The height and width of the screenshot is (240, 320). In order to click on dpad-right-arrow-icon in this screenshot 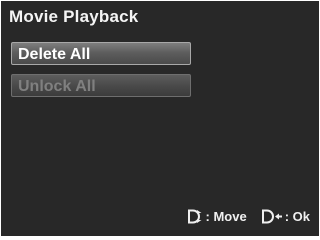, I will do `click(273, 216)`.